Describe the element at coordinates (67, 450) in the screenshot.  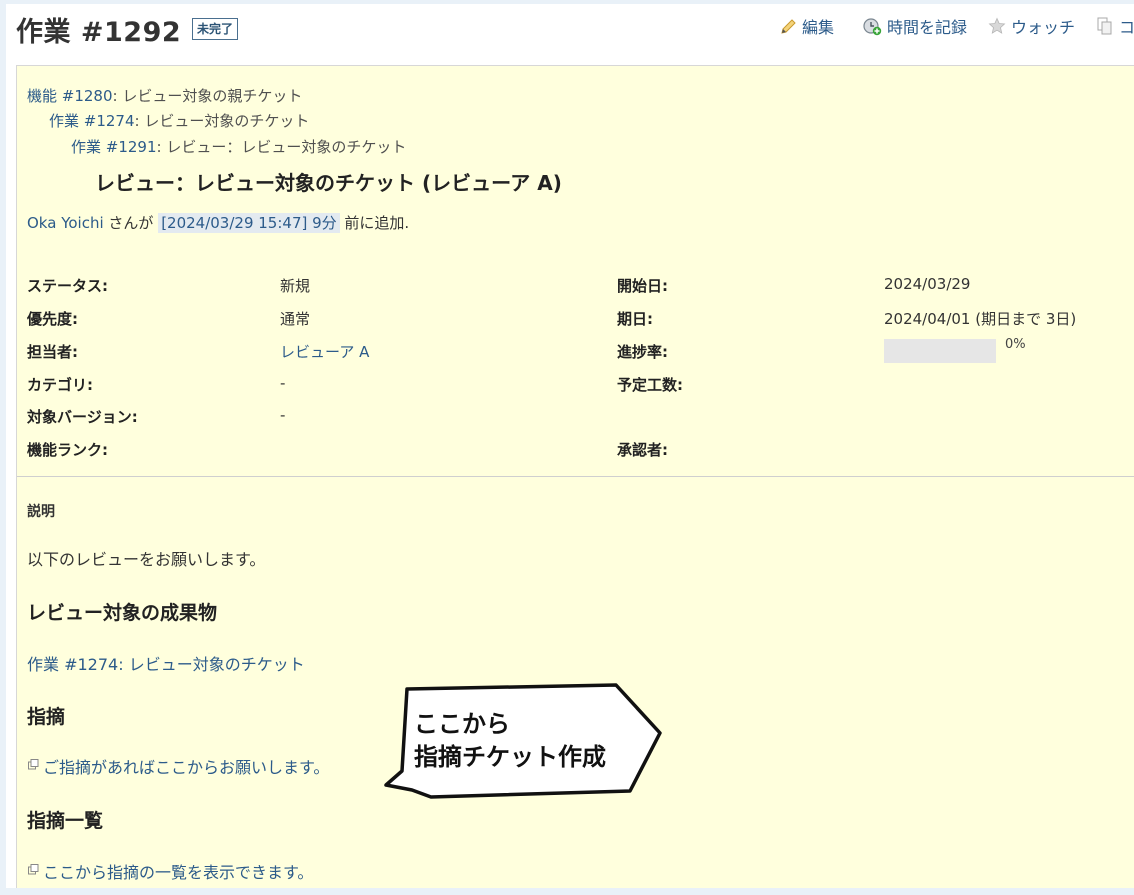
I see `attr-label: 機能ランク:` at that location.